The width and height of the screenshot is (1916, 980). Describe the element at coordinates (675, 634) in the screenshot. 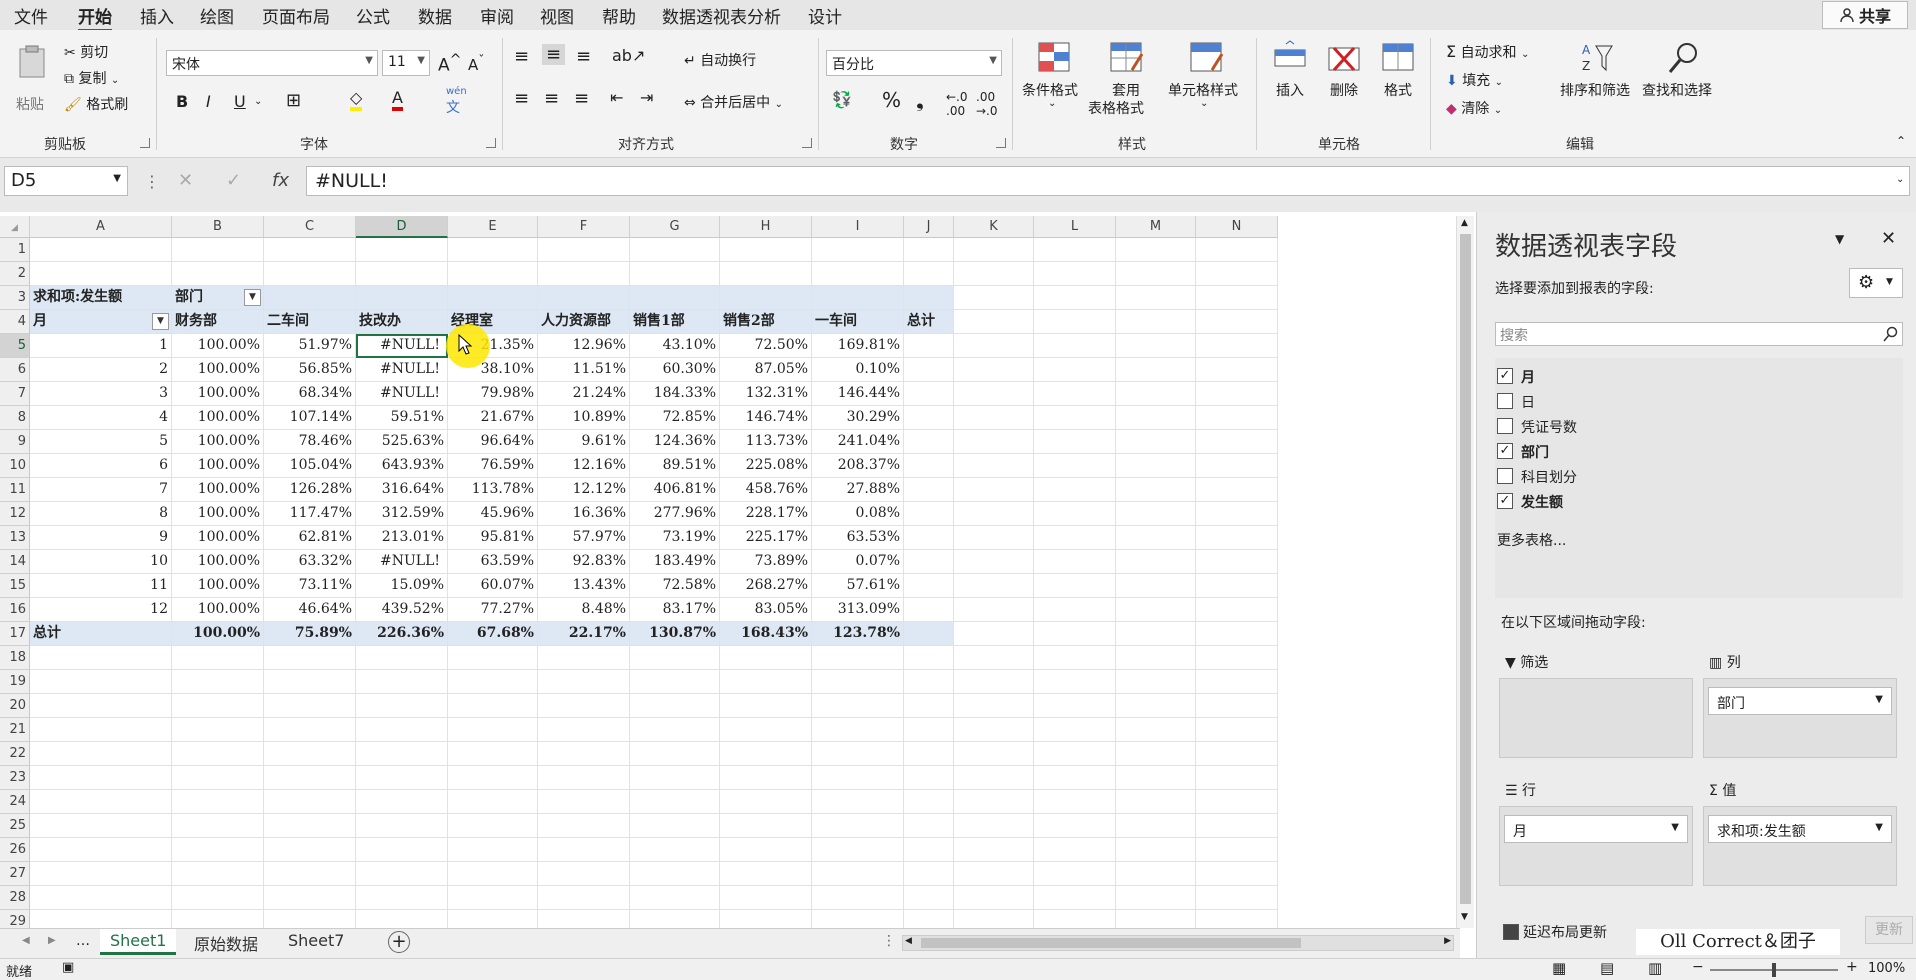

I see `pivot-grand-total-value: 130.87%` at that location.